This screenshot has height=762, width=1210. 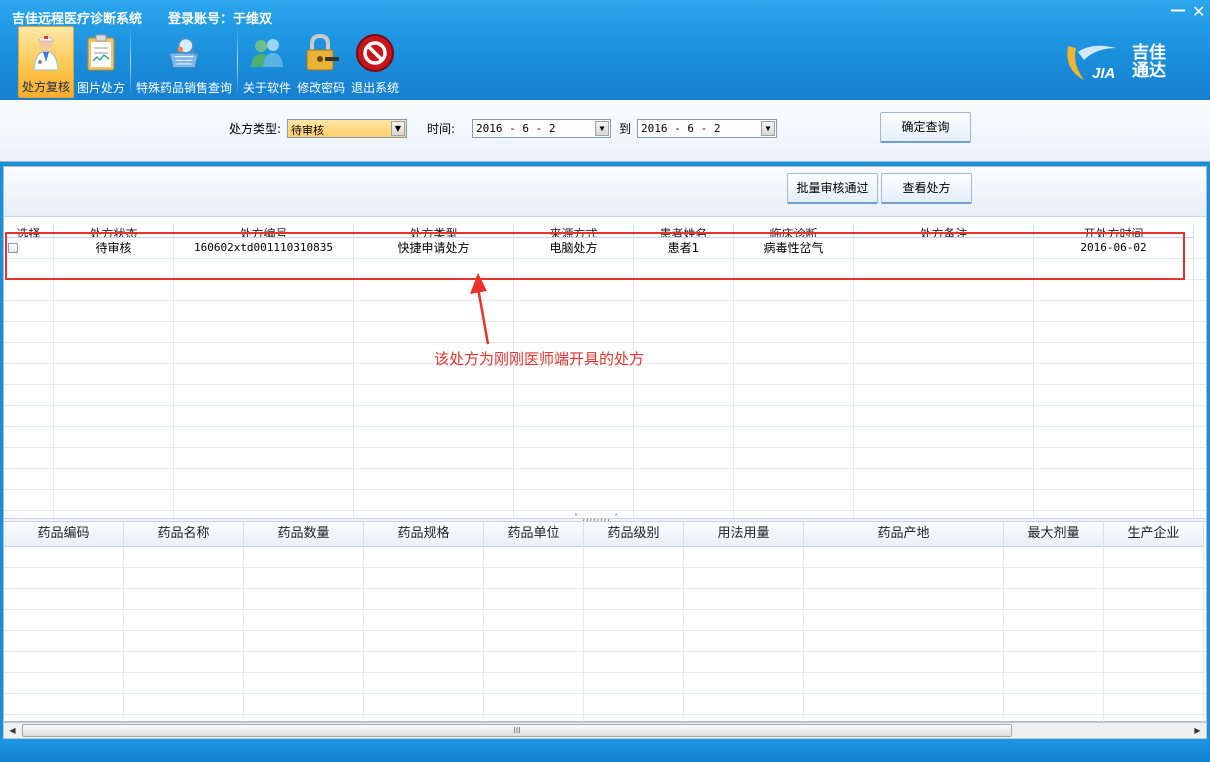 I want to click on magnifier-cart-icon, so click(x=184, y=53).